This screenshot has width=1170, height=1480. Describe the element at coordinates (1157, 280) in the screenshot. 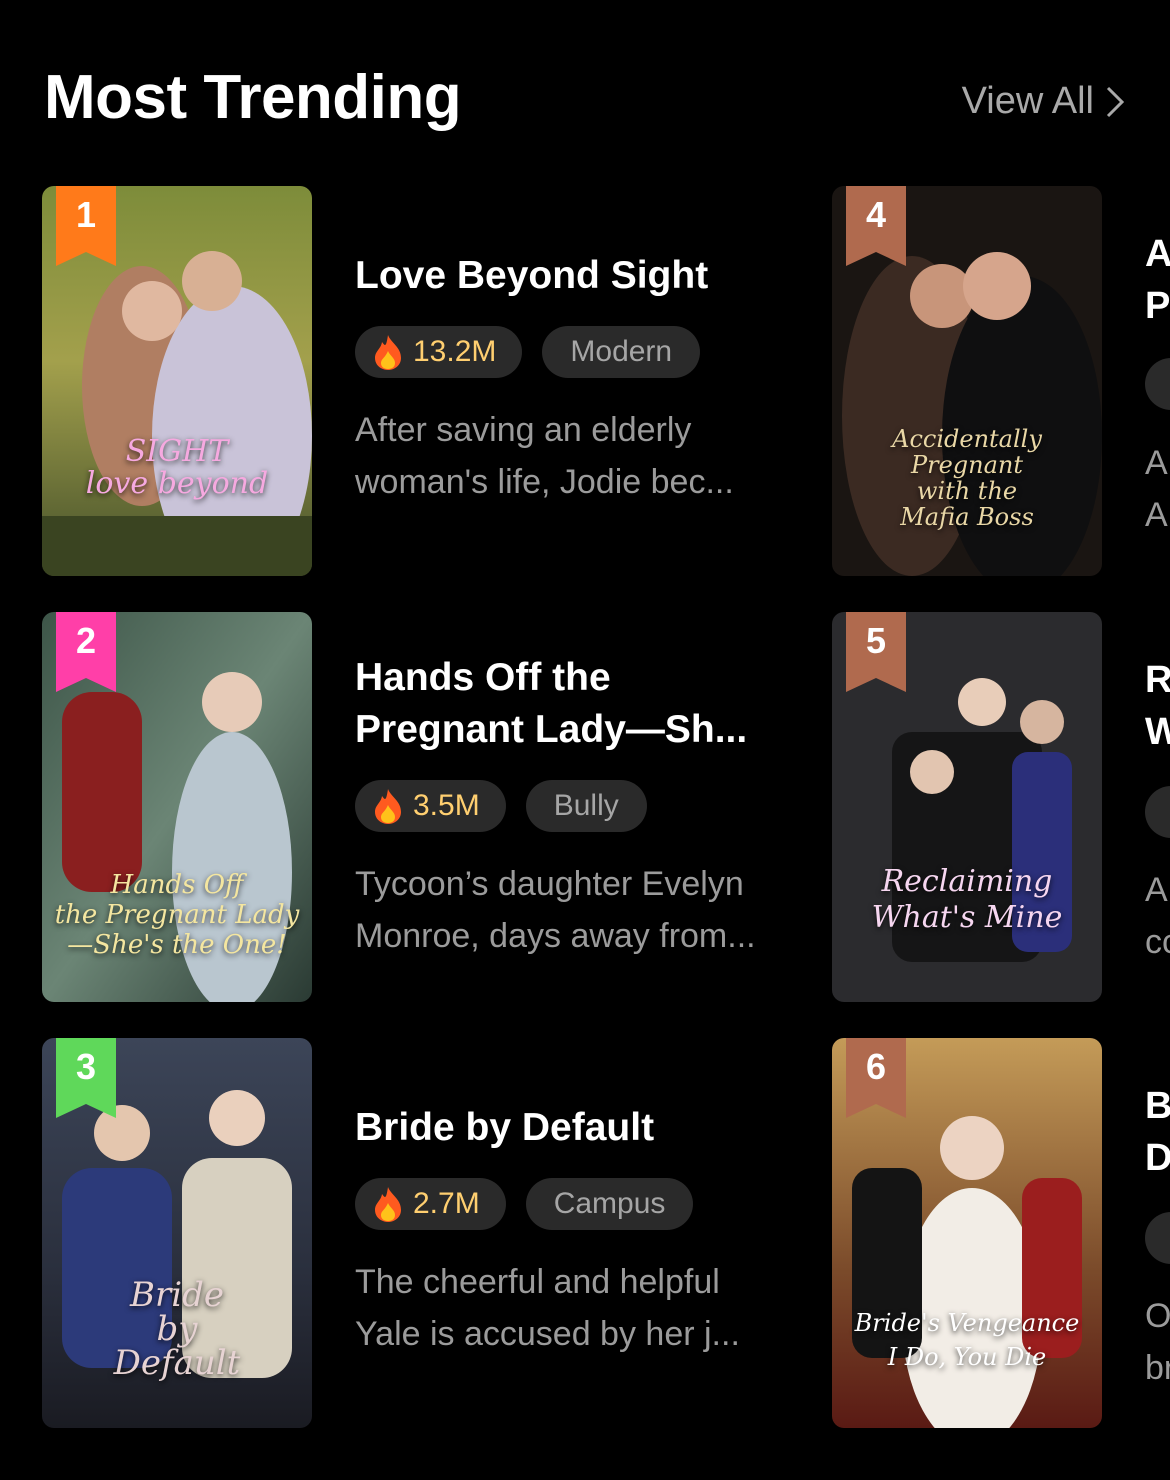

I see `peek-title: A P` at that location.